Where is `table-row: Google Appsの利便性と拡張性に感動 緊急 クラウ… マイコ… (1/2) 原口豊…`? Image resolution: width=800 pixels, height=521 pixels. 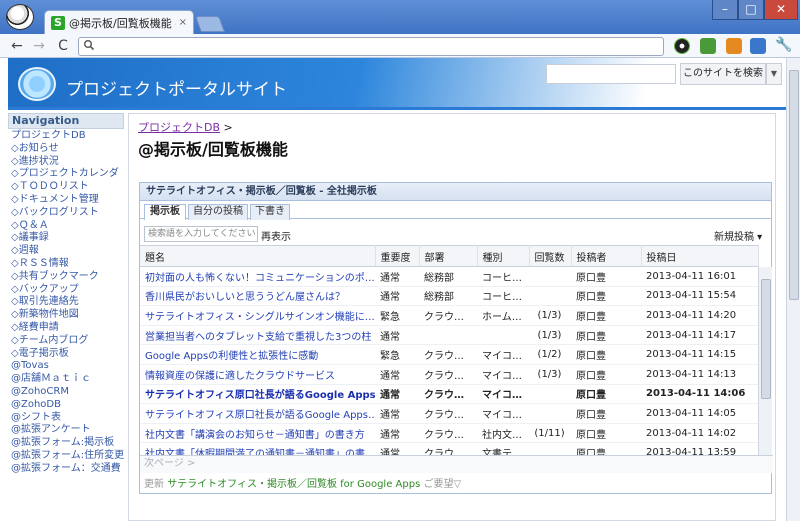
table-row: Google Appsの利便性と拡張性に感動 緊急 クラウ… マイコ… (1/2) 原口豊… is located at coordinates (449, 354).